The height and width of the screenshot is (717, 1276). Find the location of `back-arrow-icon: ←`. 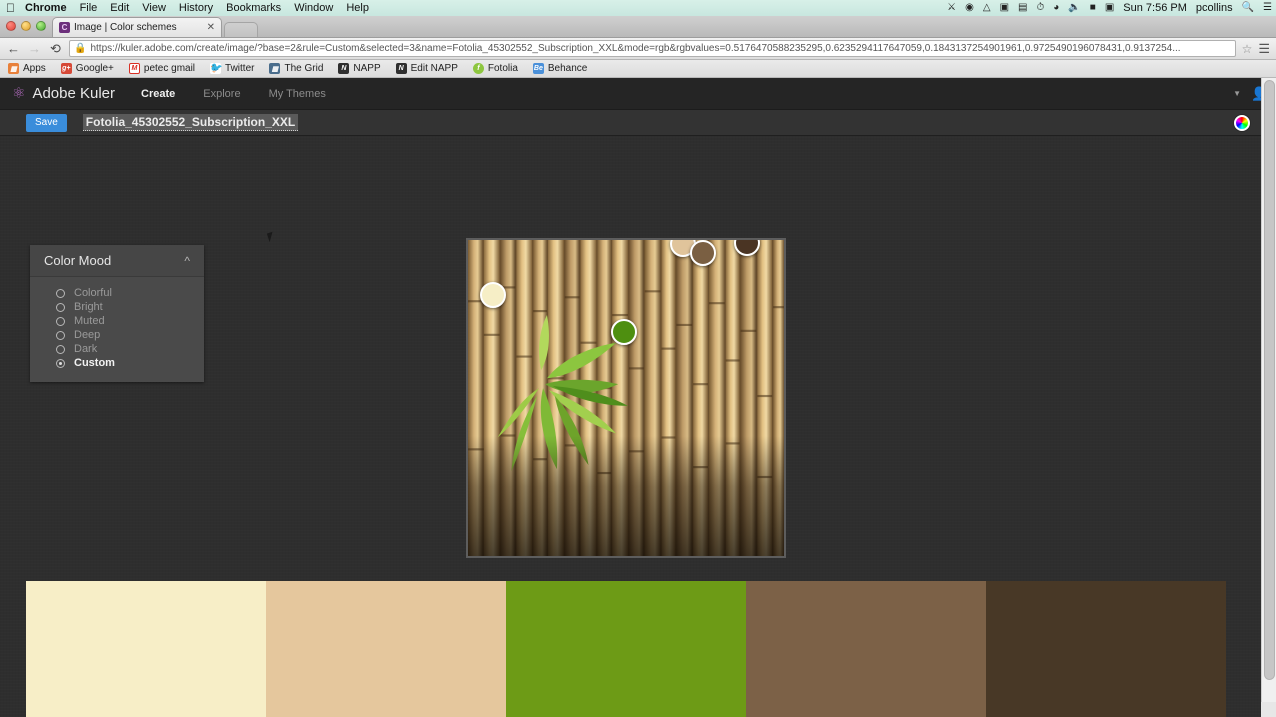

back-arrow-icon: ← is located at coordinates (13, 48).